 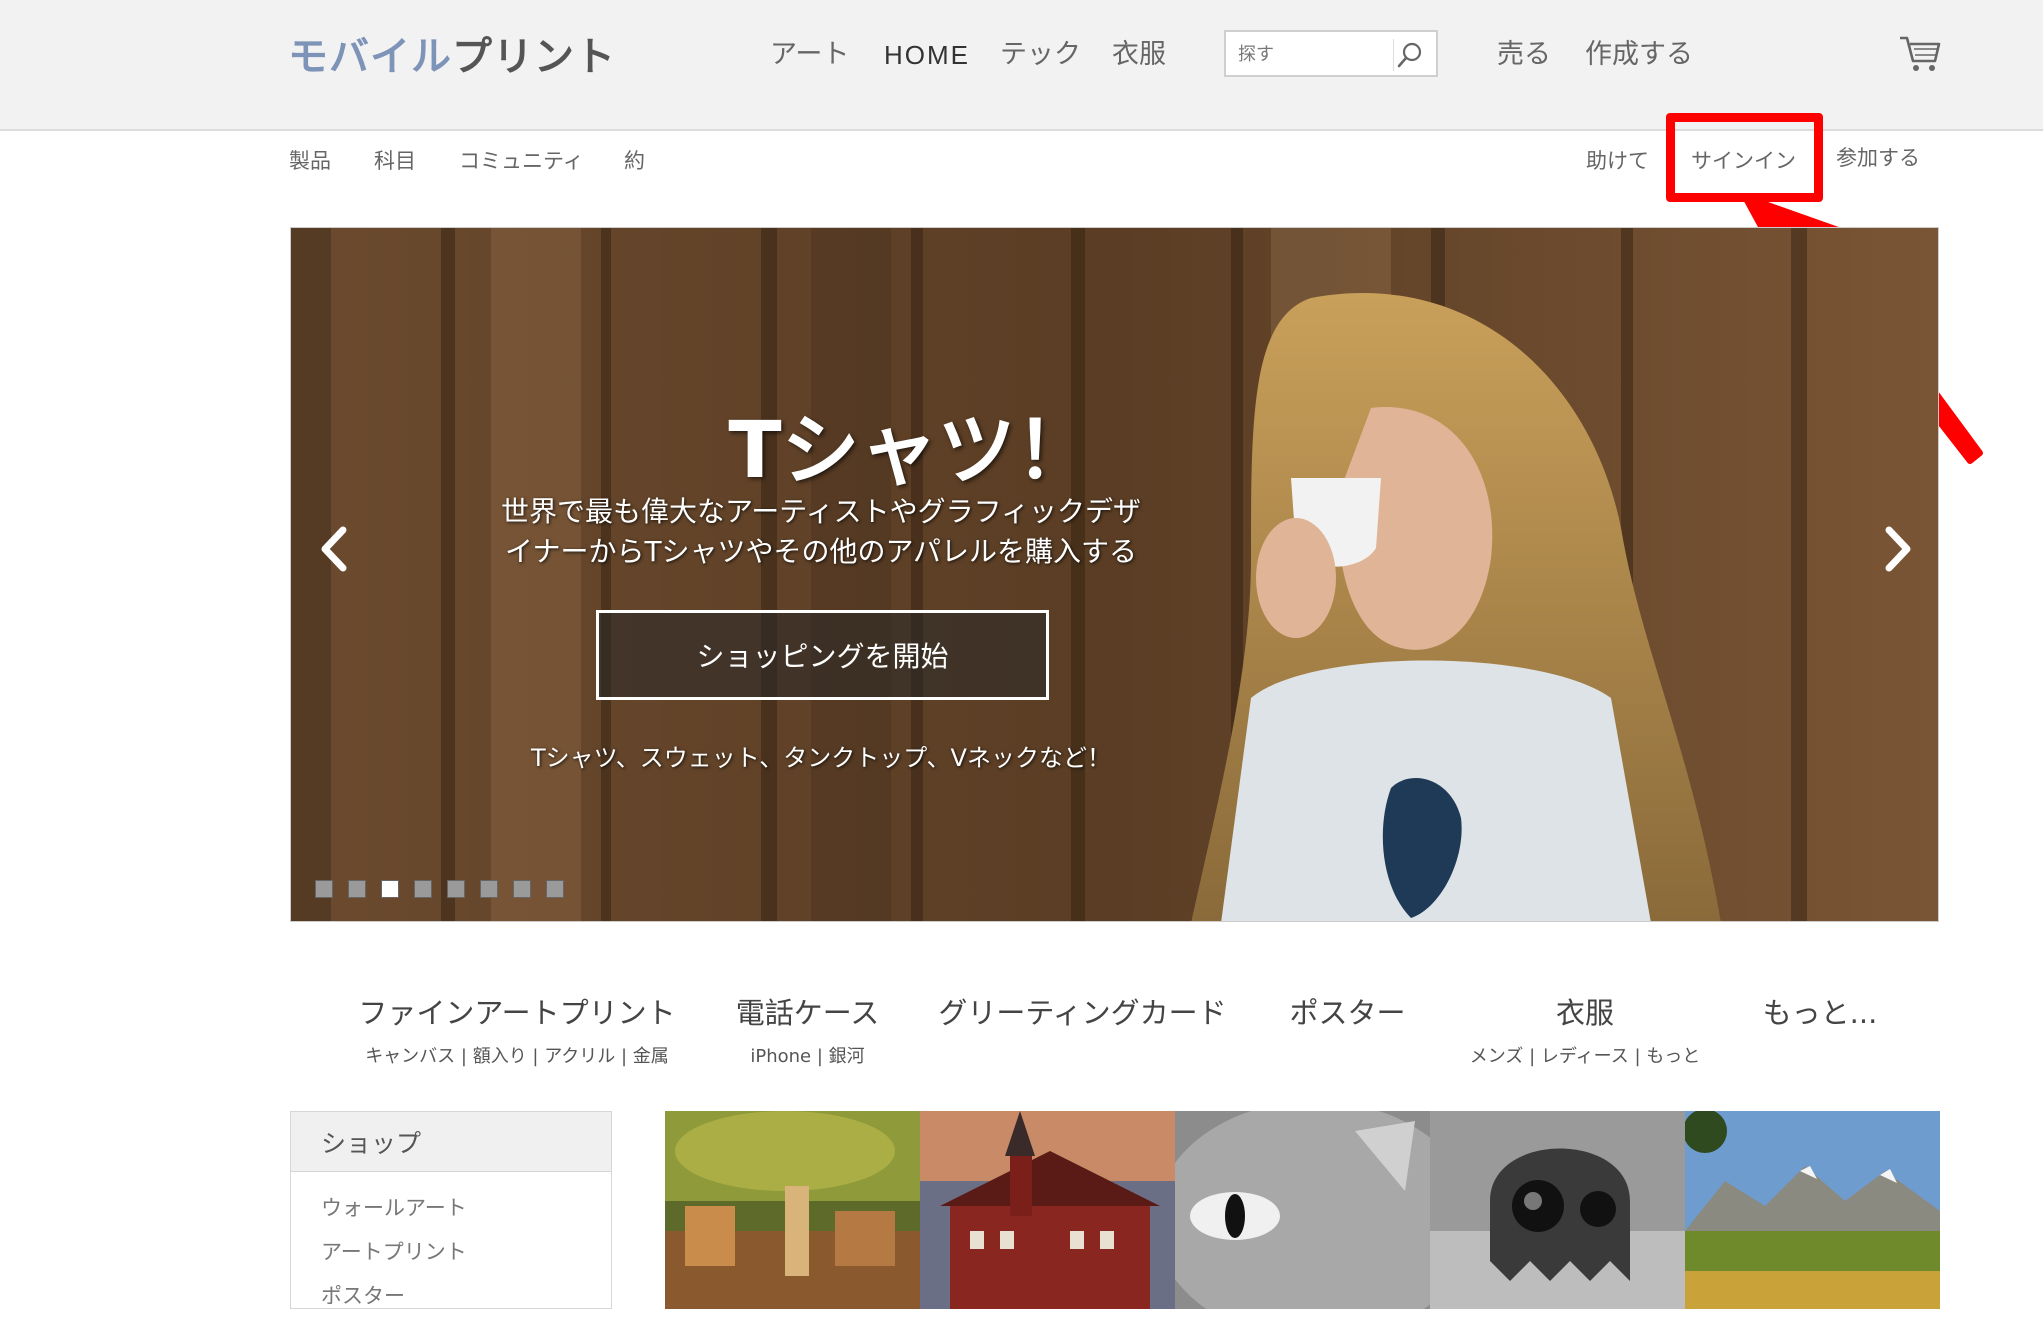 What do you see at coordinates (451, 1142) in the screenshot?
I see `shop-heading: ショップ` at bounding box center [451, 1142].